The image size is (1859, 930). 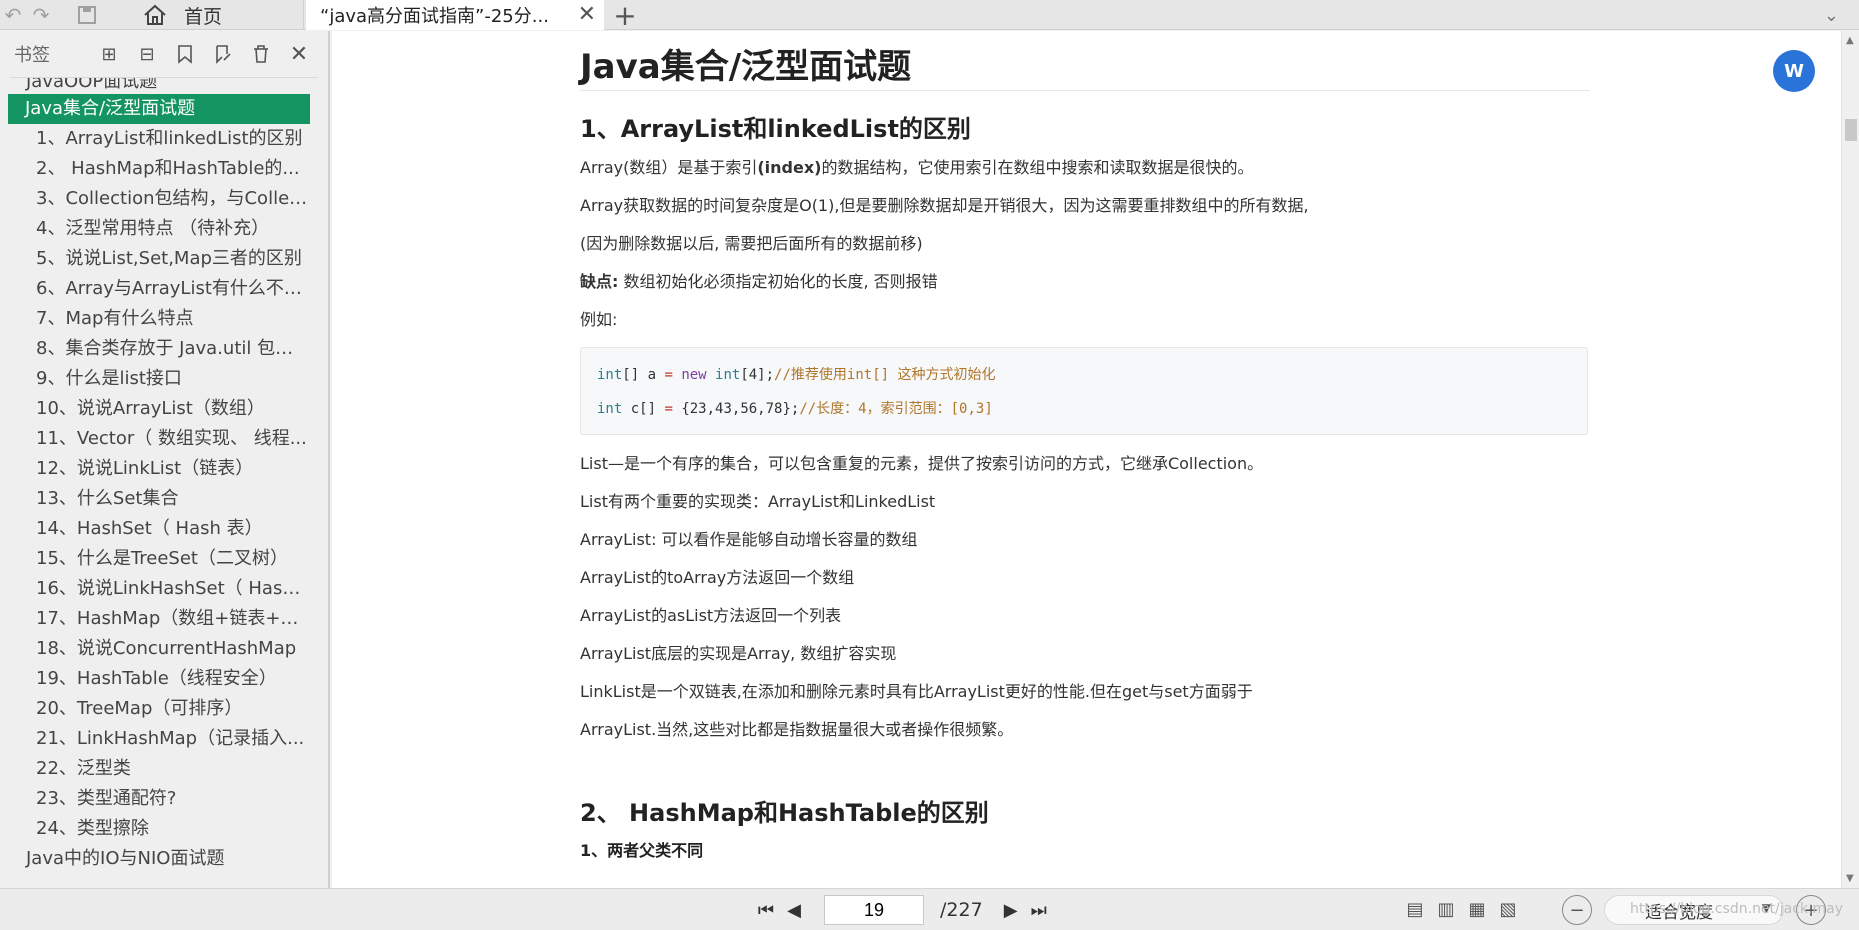 I want to click on sidebar-item: 20、TreeMap（可排序）, so click(x=155, y=709).